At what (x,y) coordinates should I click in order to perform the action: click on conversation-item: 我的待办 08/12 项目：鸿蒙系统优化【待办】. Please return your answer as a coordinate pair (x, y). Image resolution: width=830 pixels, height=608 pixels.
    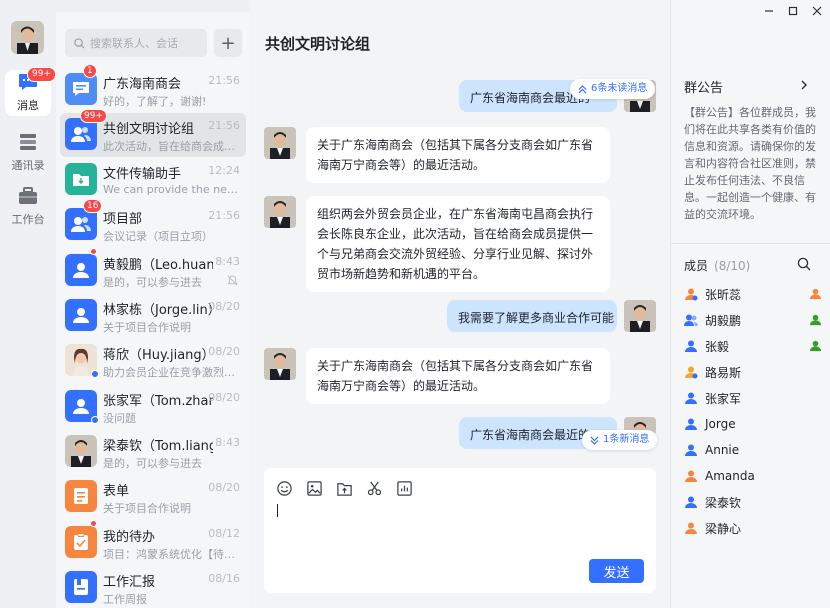
    Looking at the image, I should click on (153, 542).